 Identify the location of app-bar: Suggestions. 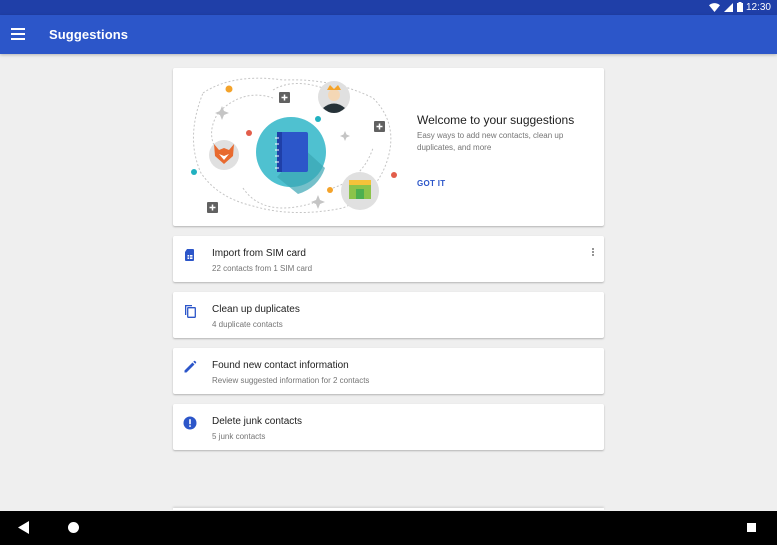
(388, 34).